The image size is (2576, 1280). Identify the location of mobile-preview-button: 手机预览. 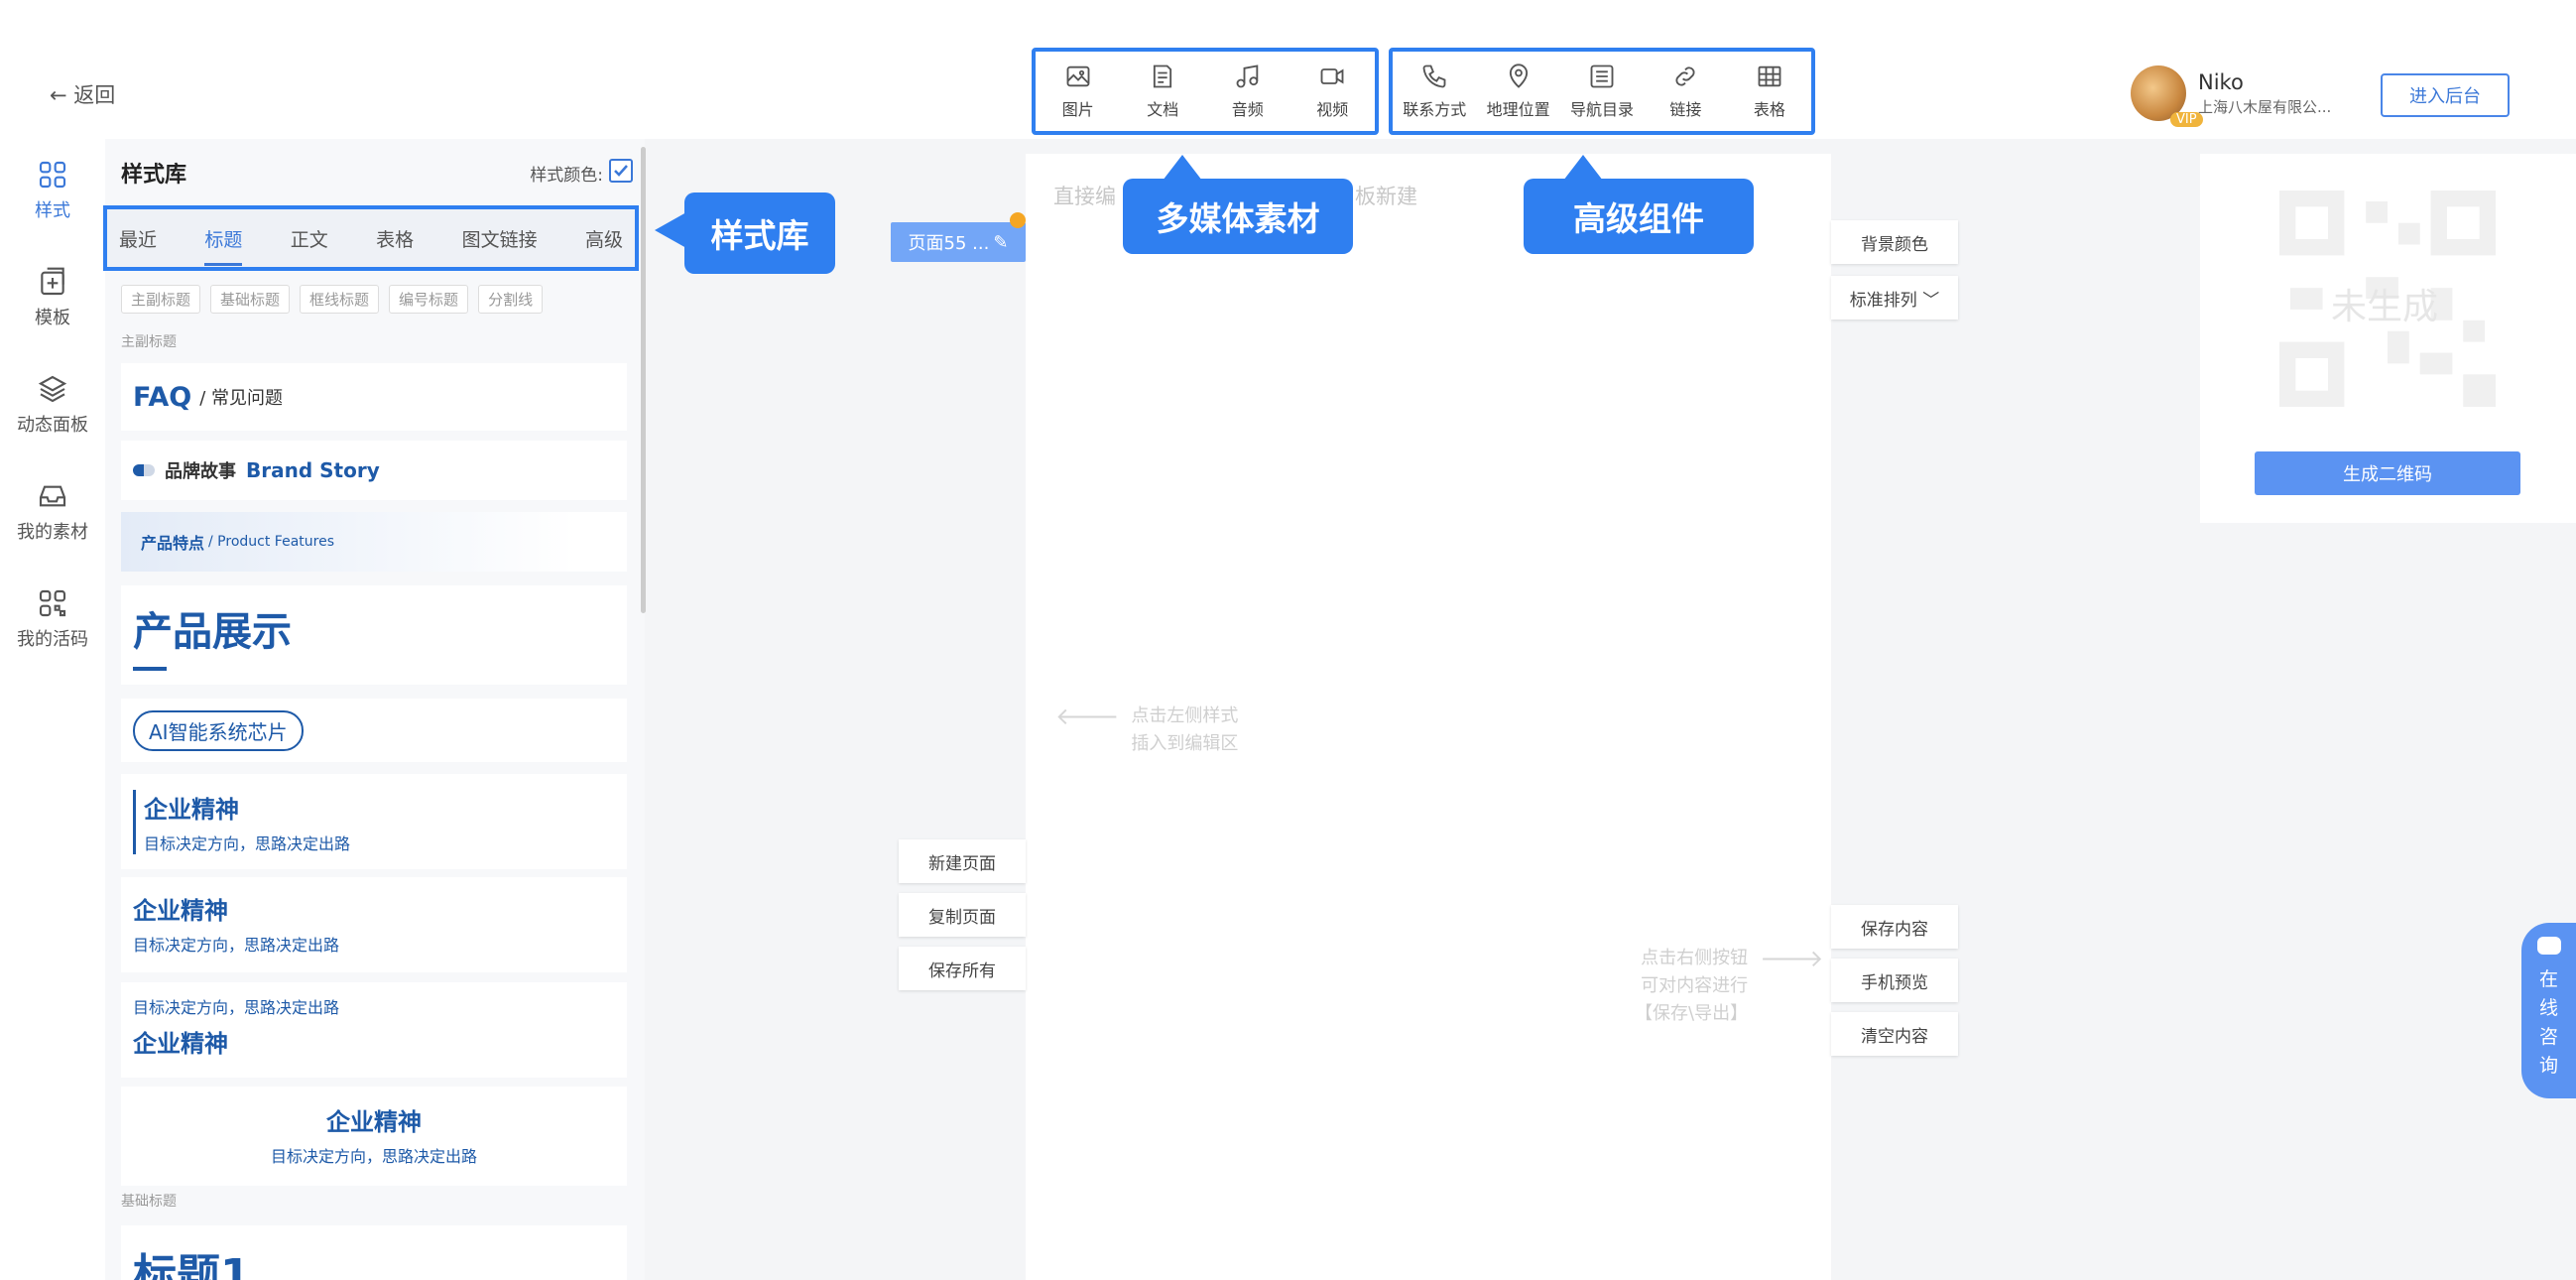
(1894, 980).